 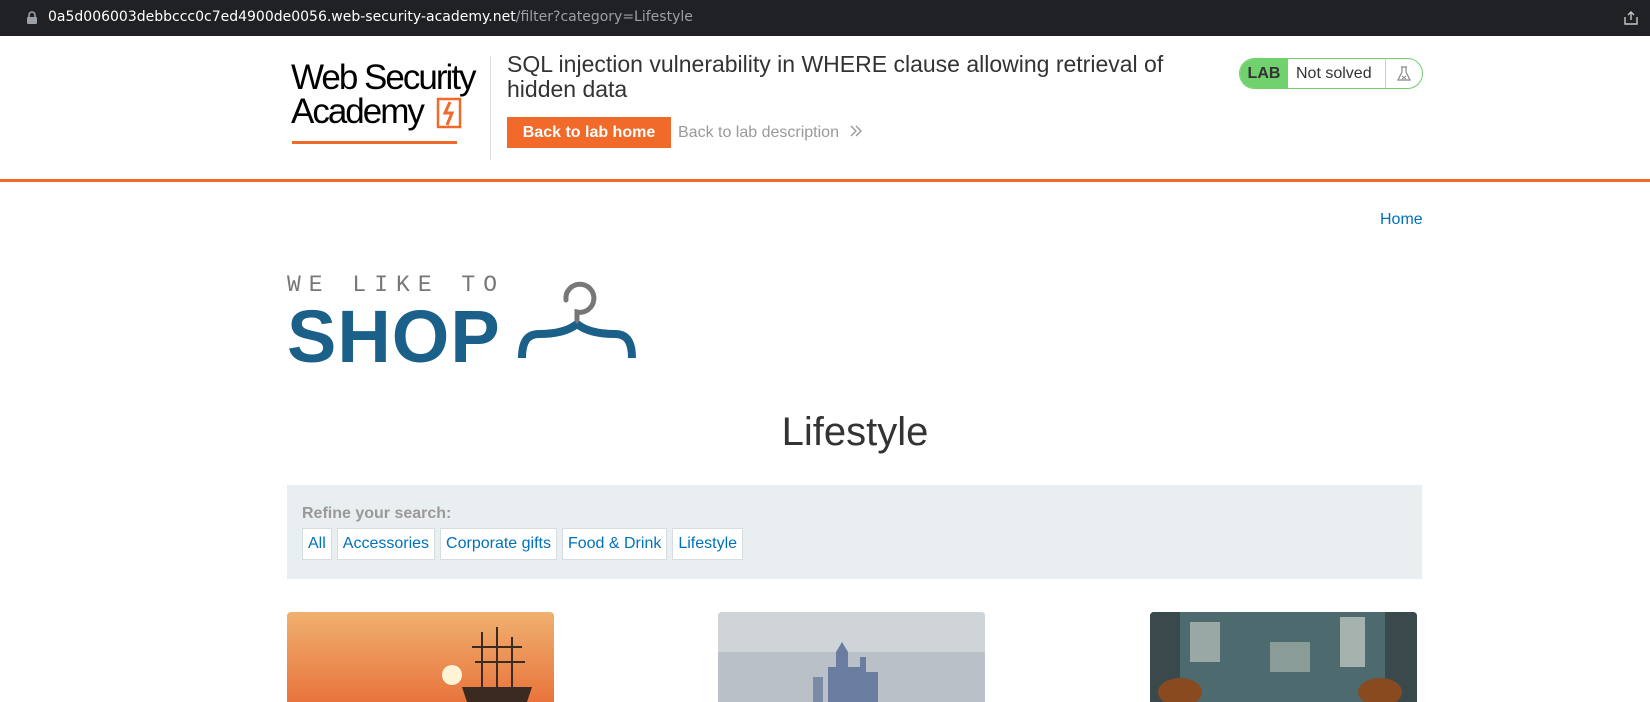 I want to click on web-security-academy-logo: Web Security Academy, so click(x=388, y=101).